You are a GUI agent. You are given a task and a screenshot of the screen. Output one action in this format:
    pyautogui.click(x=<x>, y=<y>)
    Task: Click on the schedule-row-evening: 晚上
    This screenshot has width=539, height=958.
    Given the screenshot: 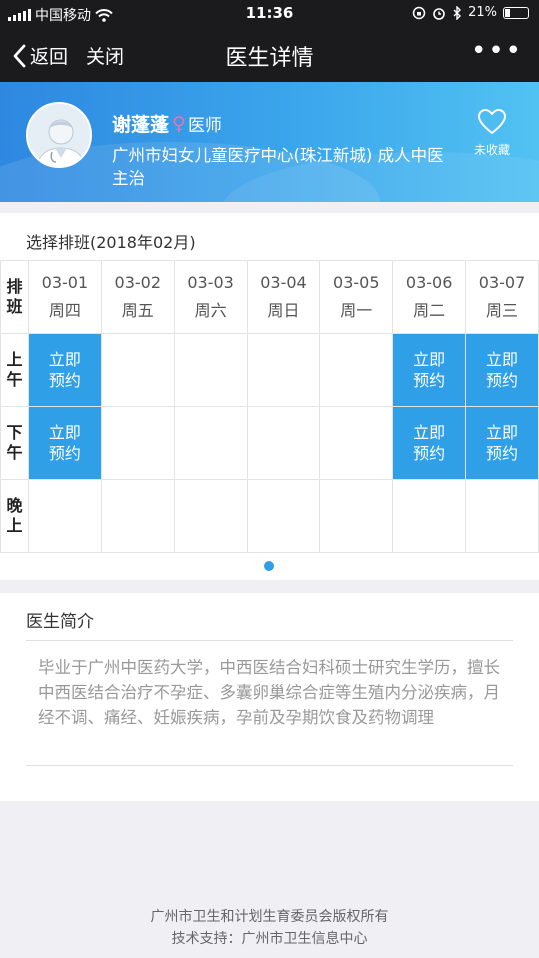 What is the action you would take?
    pyautogui.click(x=269, y=516)
    